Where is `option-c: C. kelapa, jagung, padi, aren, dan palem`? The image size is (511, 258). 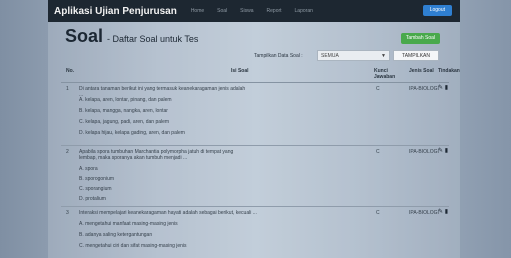 option-c: C. kelapa, jagung, padi, aren, dan palem is located at coordinates (124, 122).